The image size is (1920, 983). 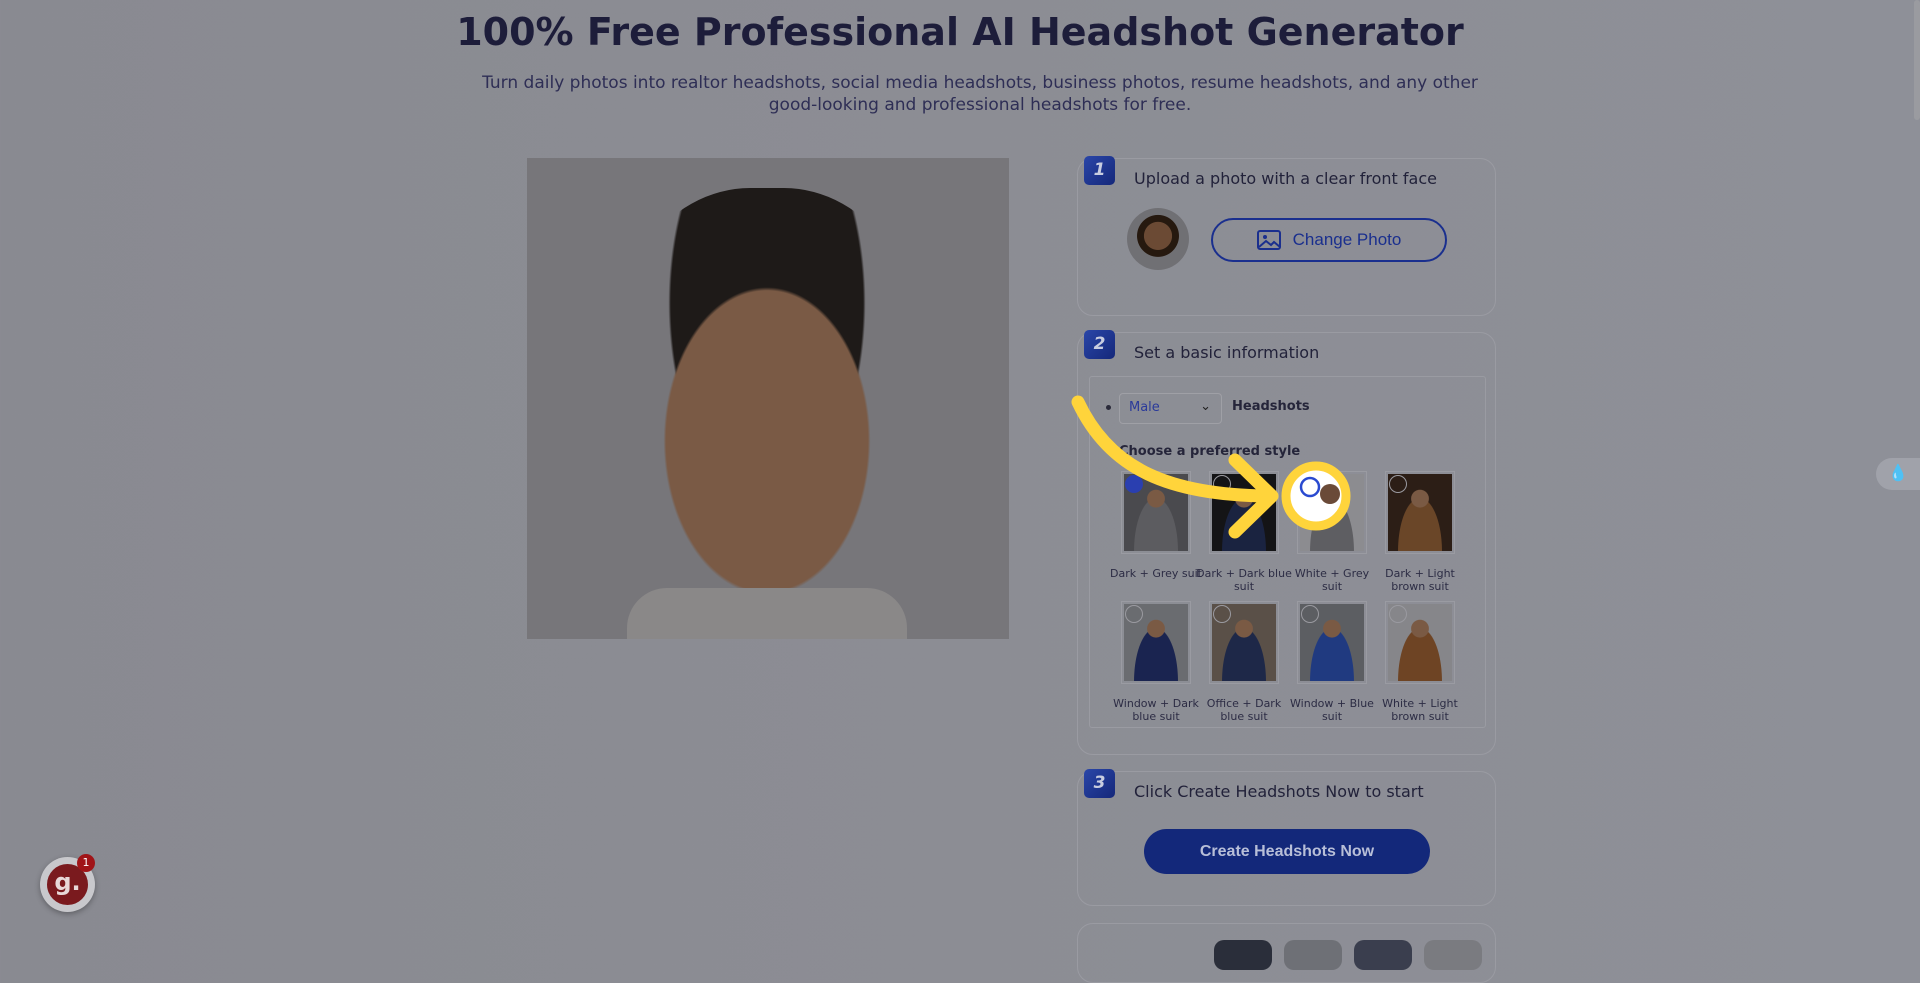 I want to click on notification-count: 1, so click(x=86, y=863).